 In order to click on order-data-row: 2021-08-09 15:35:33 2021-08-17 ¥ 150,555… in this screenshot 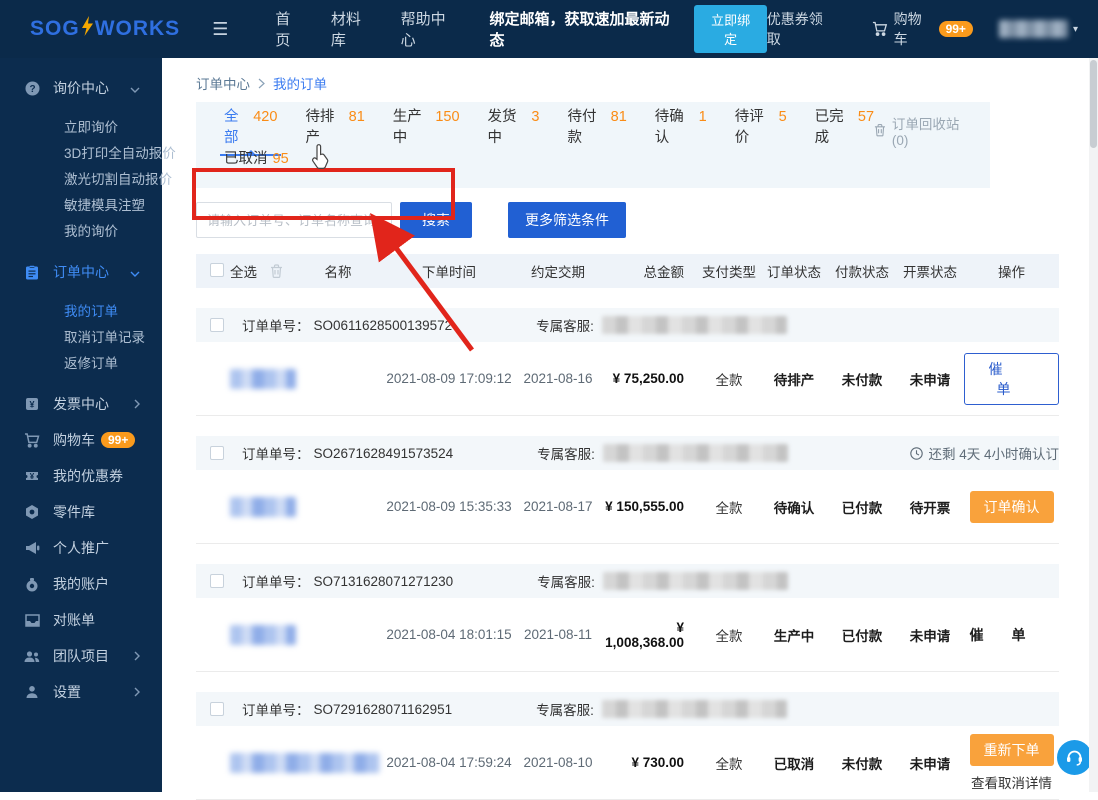, I will do `click(627, 507)`.